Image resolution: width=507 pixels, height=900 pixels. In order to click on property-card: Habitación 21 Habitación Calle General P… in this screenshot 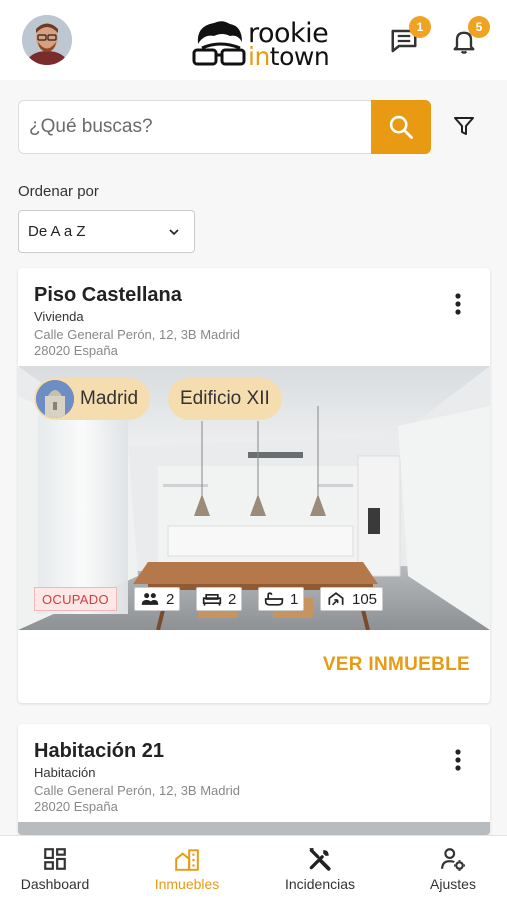, I will do `click(254, 779)`.